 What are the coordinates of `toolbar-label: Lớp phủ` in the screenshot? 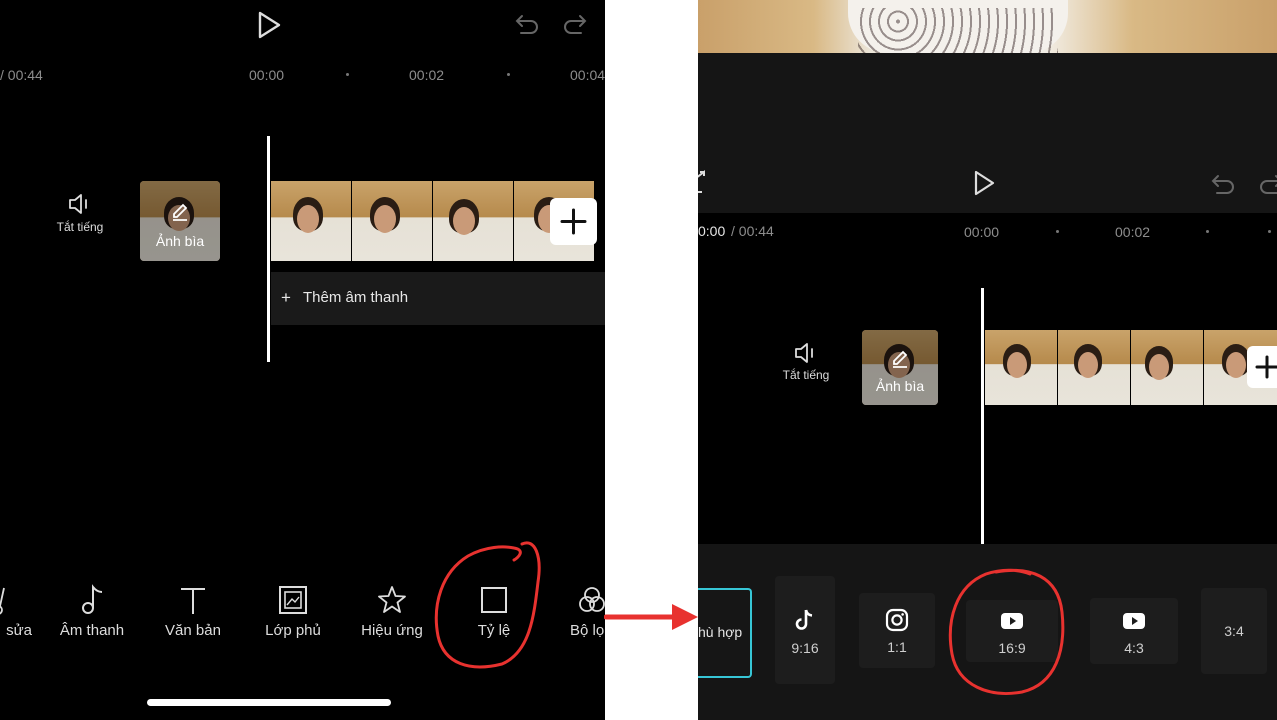 It's located at (293, 630).